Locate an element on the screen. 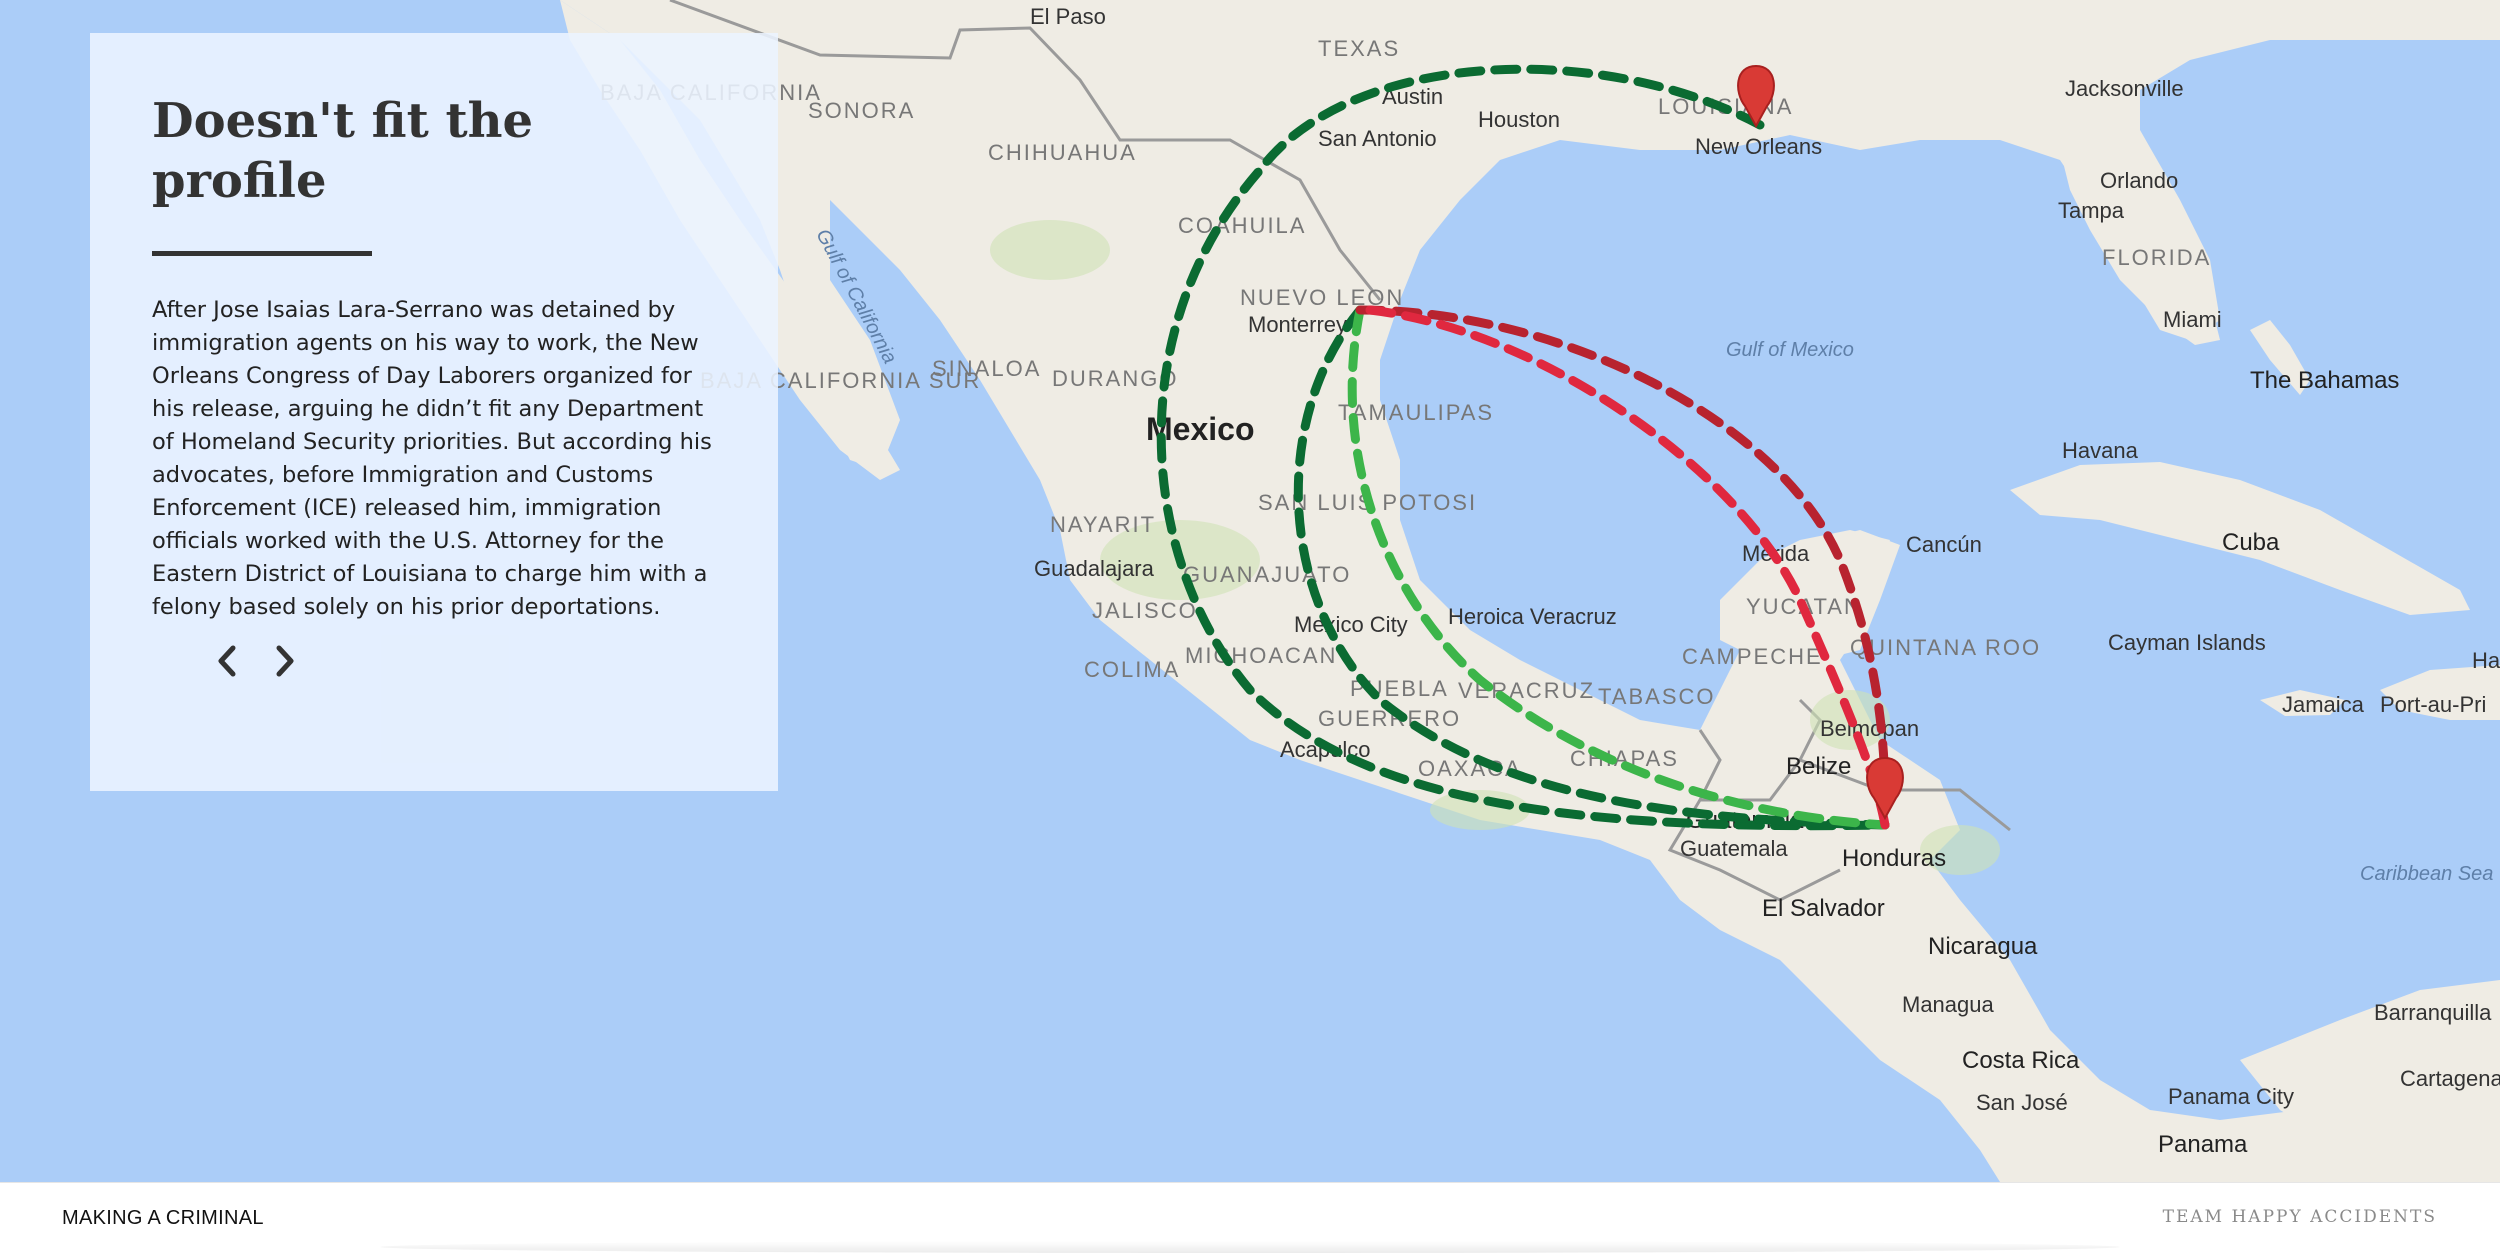 This screenshot has width=2500, height=1253. next-button is located at coordinates (286, 661).